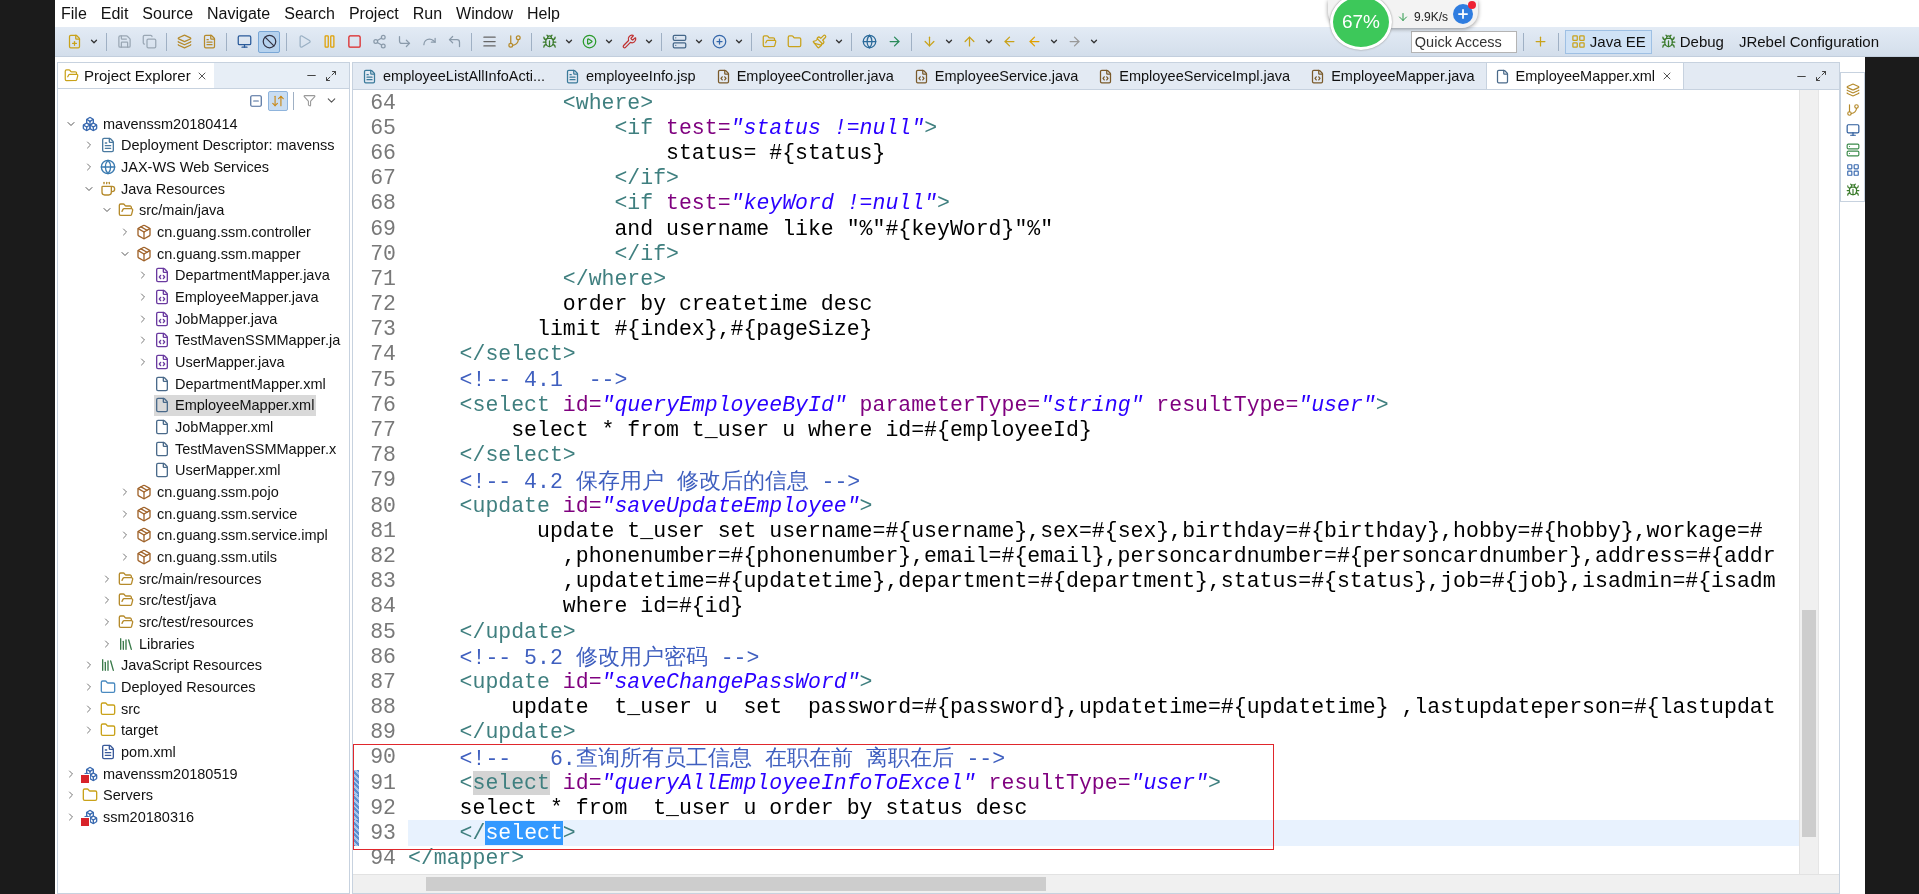 Image resolution: width=1919 pixels, height=894 pixels. Describe the element at coordinates (1692, 41) in the screenshot. I see `perspective-button: Debug` at that location.